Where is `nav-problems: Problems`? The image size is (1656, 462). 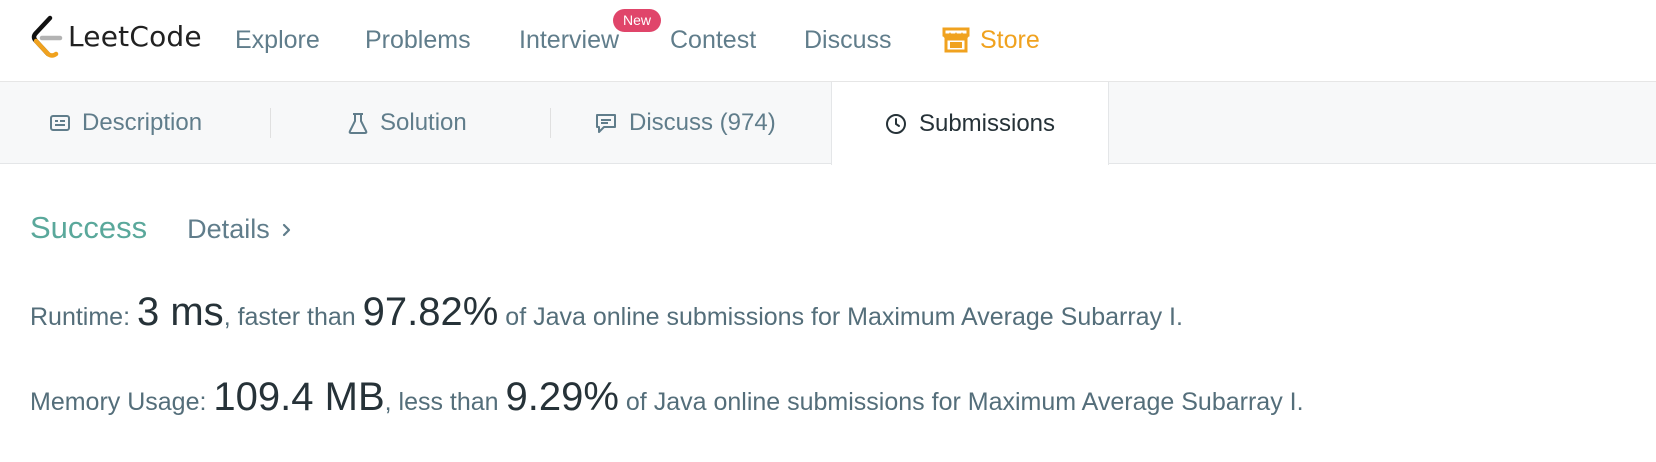 nav-problems: Problems is located at coordinates (418, 40).